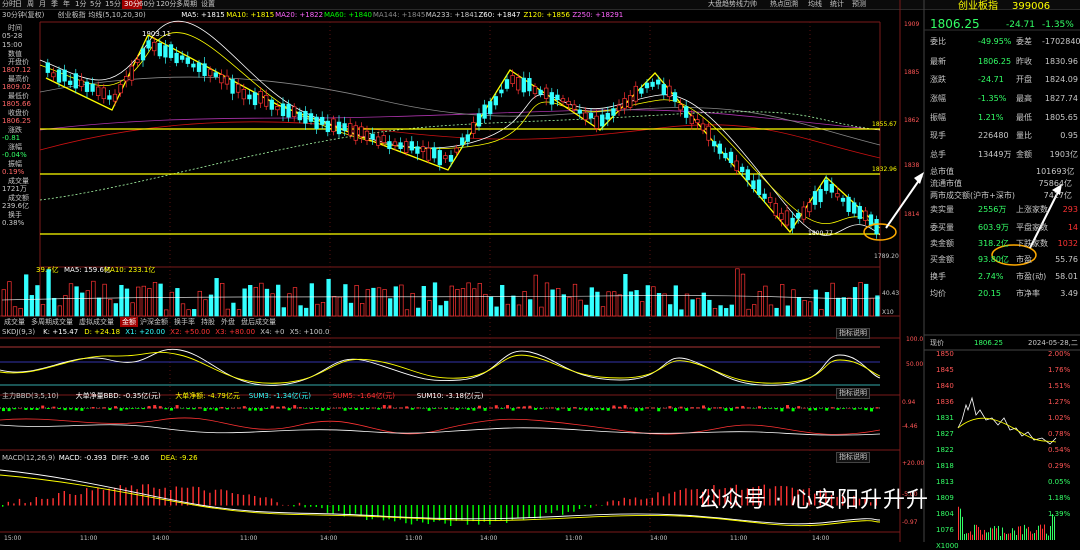  Describe the element at coordinates (280, 395) in the screenshot. I see `bbd-item: SUM3: -1.34亿(元)` at that location.